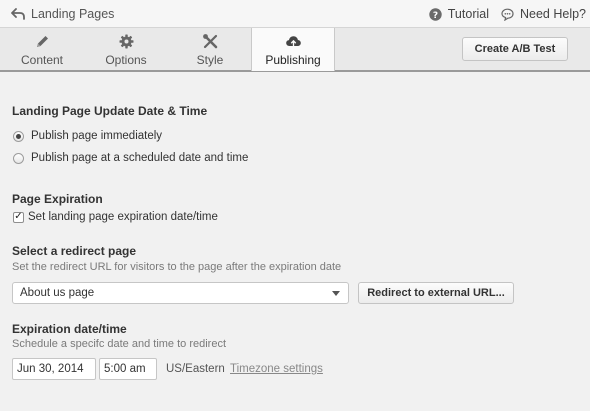 The width and height of the screenshot is (590, 411). What do you see at coordinates (123, 217) in the screenshot?
I see `expiration-checkbox-label: Set landing page expiration date/time` at bounding box center [123, 217].